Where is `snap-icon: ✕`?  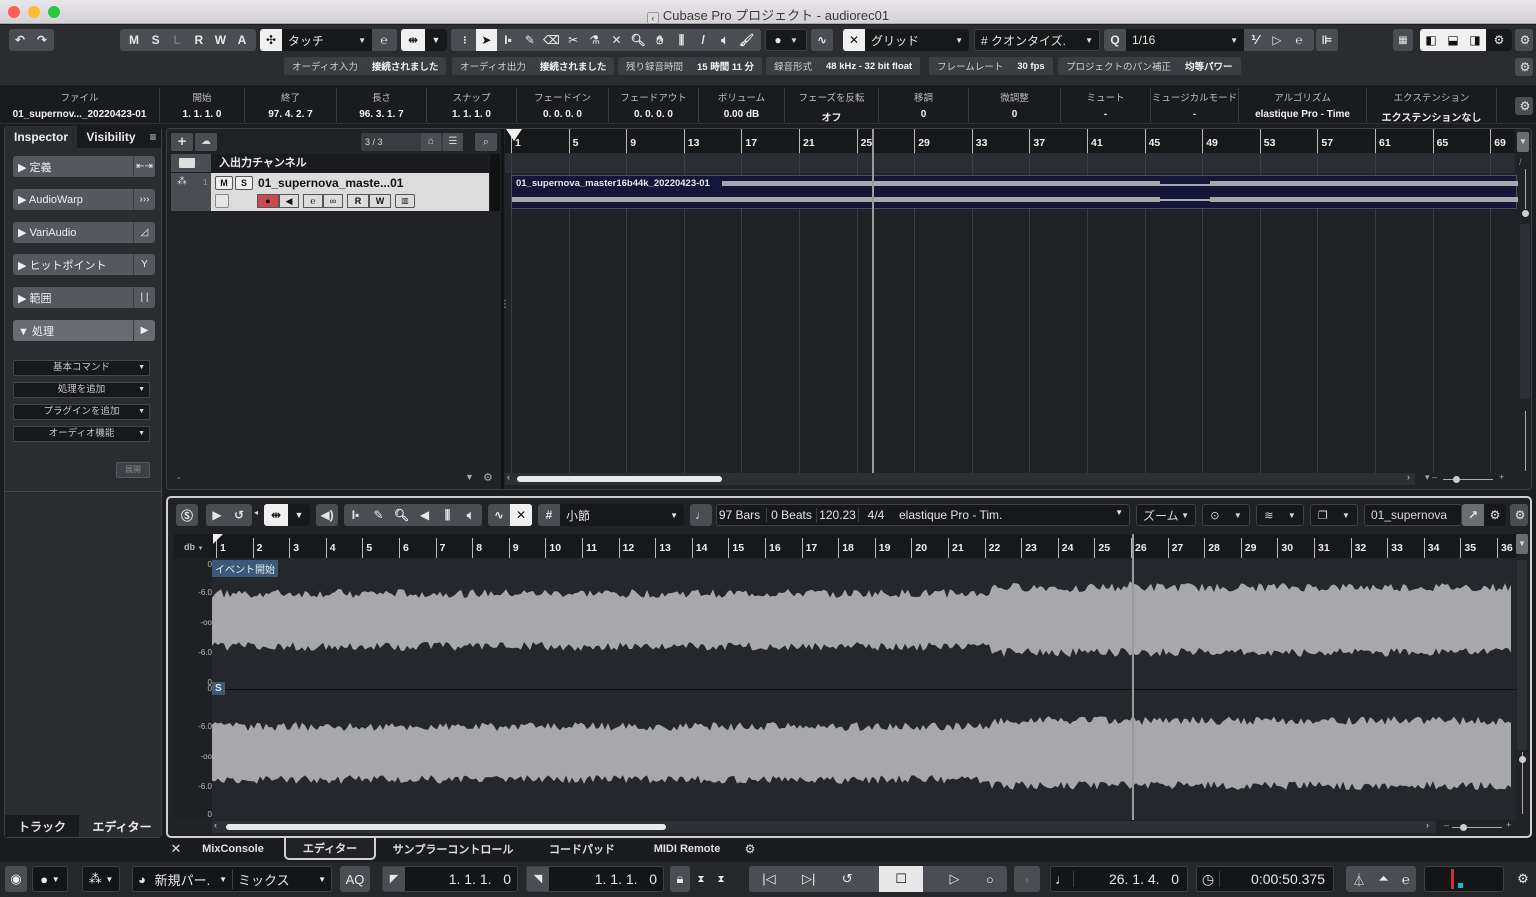 snap-icon: ✕ is located at coordinates (854, 40).